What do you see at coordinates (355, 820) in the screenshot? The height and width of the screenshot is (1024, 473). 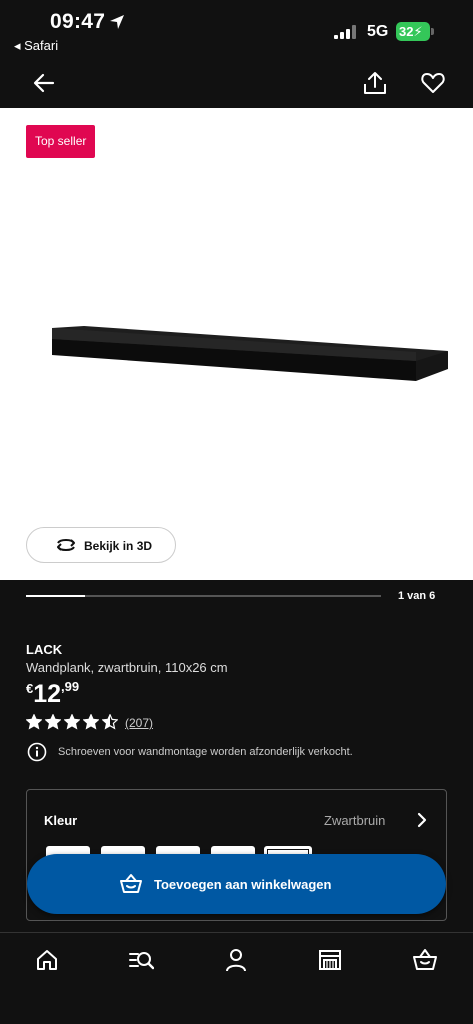 I see `color-value: Zwartbruin` at bounding box center [355, 820].